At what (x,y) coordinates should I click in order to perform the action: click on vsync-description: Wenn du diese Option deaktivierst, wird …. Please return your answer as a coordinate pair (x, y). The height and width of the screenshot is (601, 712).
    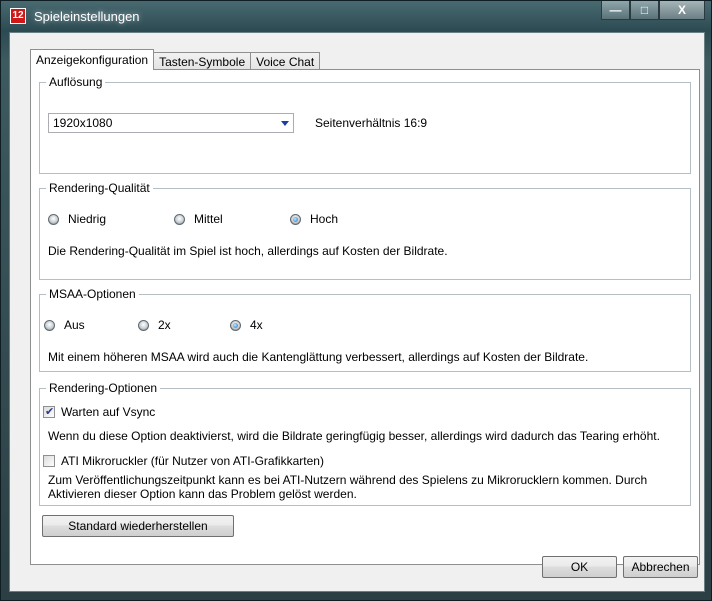
    Looking at the image, I should click on (354, 436).